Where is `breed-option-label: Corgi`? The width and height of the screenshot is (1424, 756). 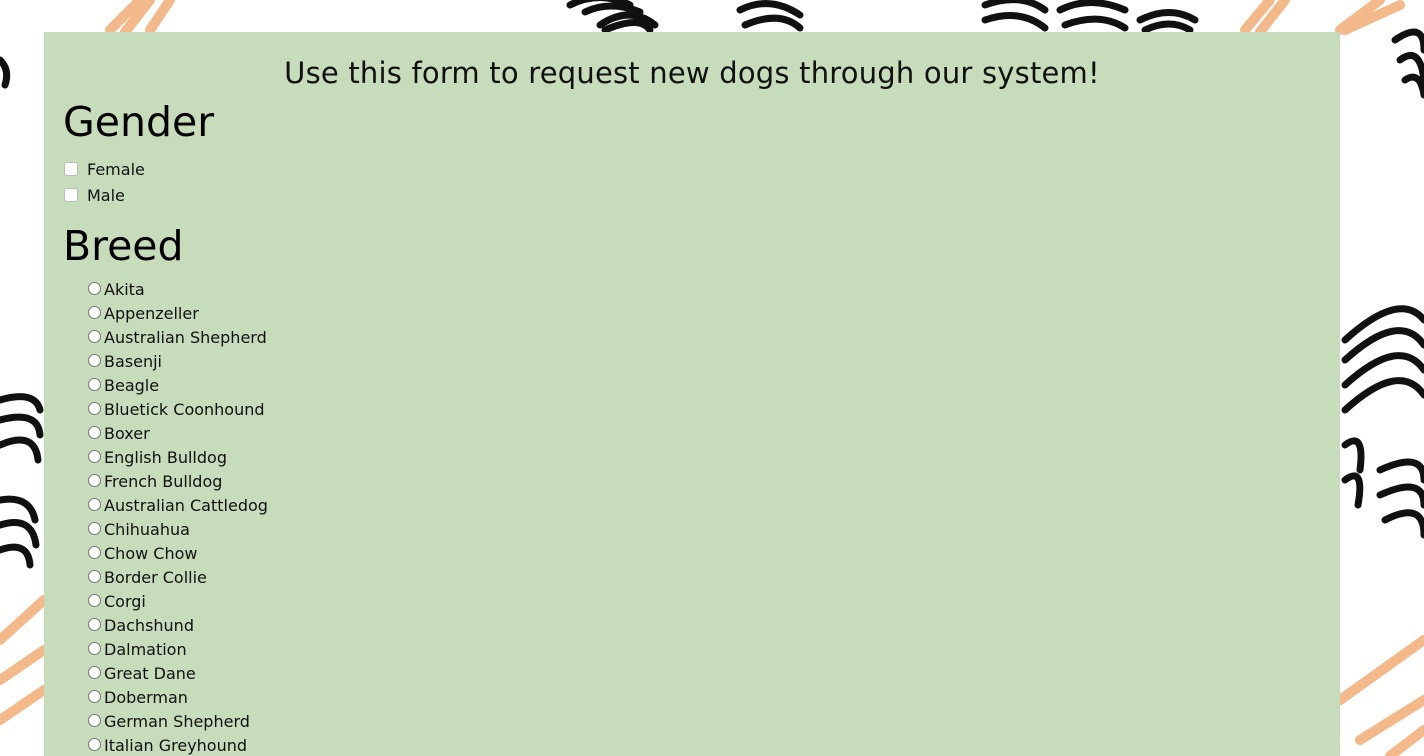
breed-option-label: Corgi is located at coordinates (125, 601).